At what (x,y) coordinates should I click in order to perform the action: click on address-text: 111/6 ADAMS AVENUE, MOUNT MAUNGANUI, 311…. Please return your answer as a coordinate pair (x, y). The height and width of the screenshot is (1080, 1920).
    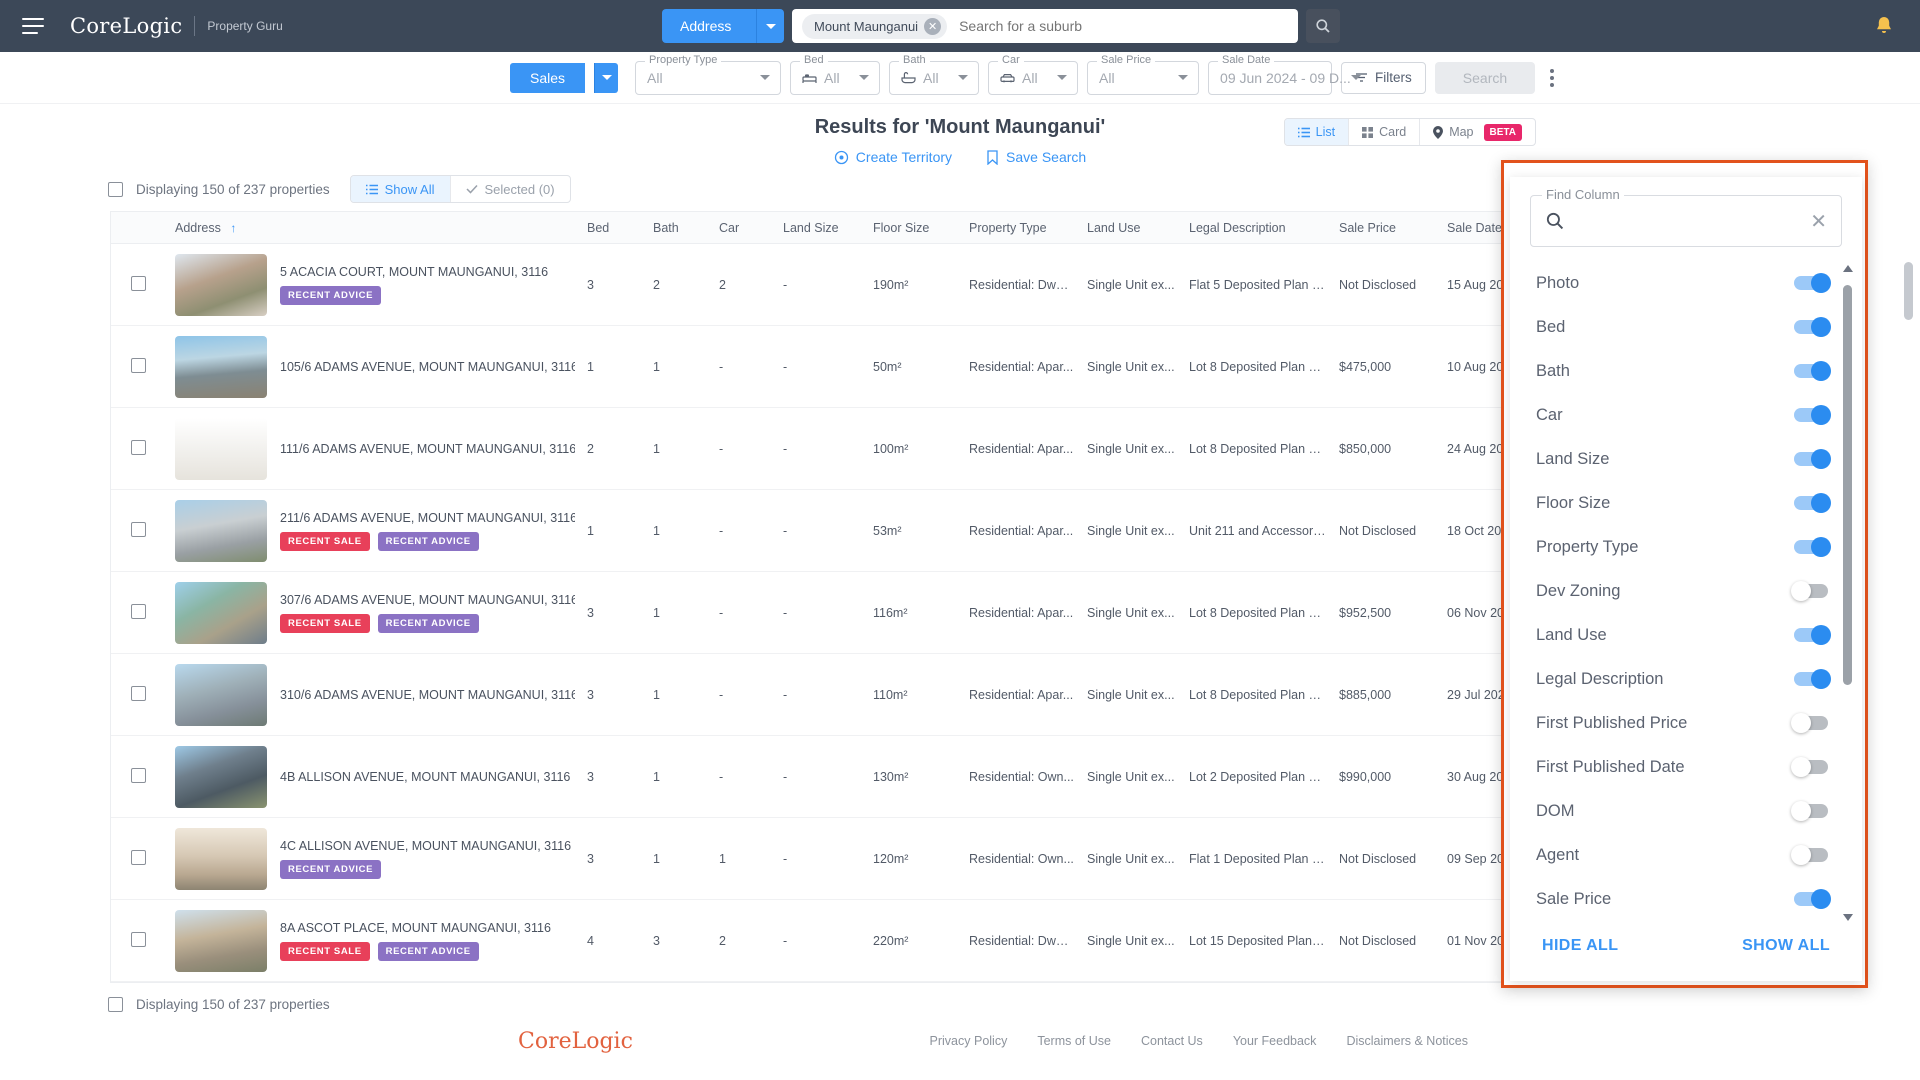
    Looking at the image, I should click on (427, 449).